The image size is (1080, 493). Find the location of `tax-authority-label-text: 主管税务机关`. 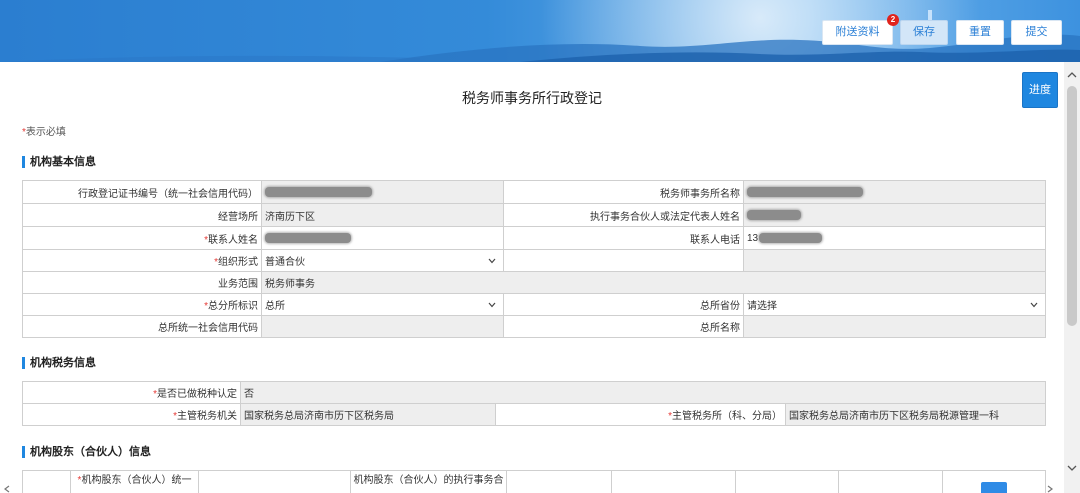

tax-authority-label-text: 主管税务机关 is located at coordinates (207, 416).